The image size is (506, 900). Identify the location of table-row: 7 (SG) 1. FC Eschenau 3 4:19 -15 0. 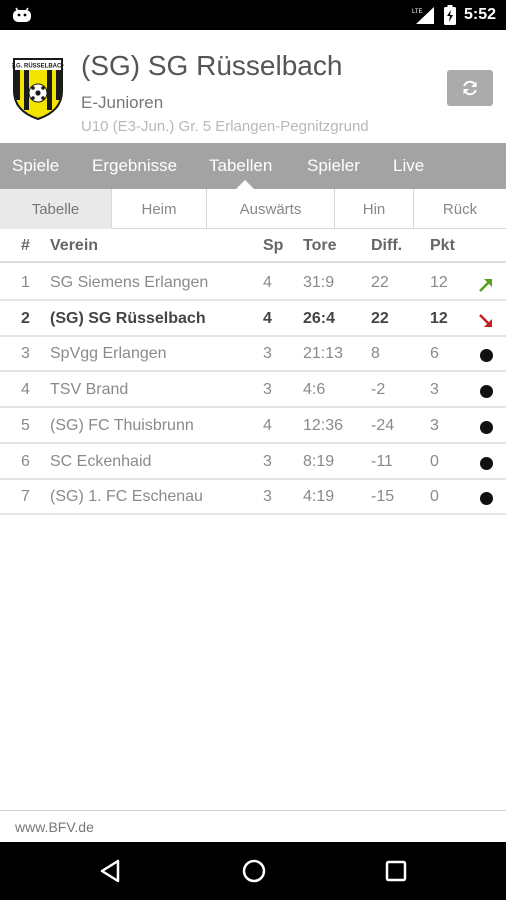
(253, 497).